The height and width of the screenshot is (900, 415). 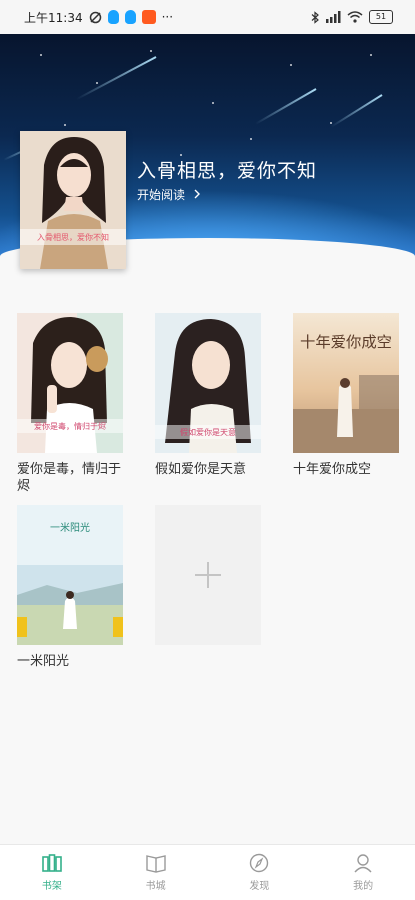 I want to click on cover-caption: 十年爱你成空, so click(x=346, y=342).